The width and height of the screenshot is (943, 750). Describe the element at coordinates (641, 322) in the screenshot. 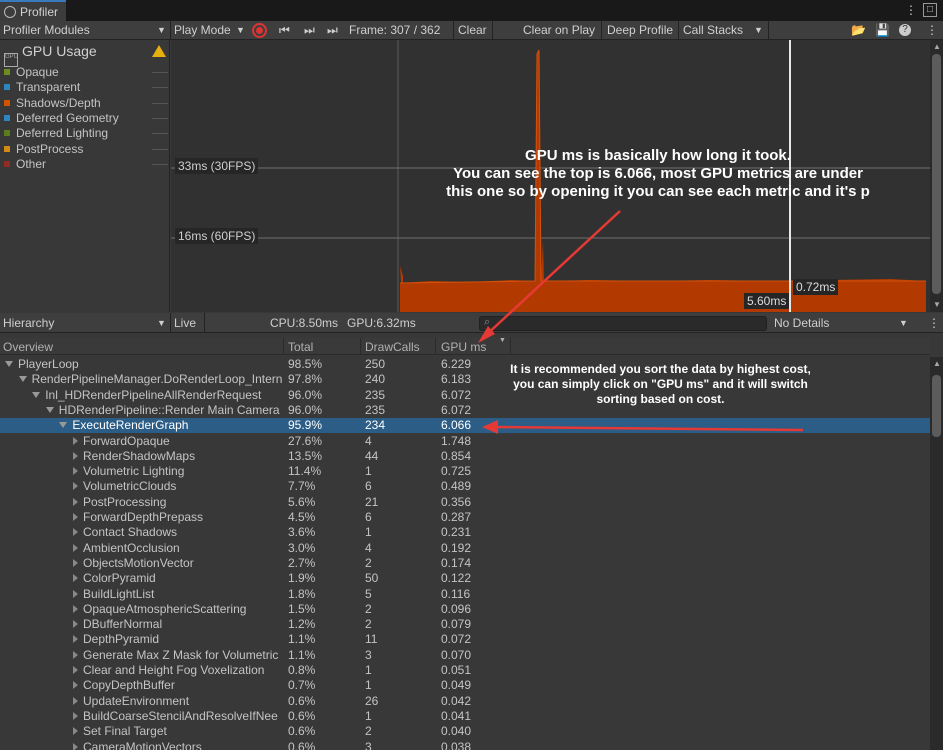

I see `annotation-arrows` at that location.